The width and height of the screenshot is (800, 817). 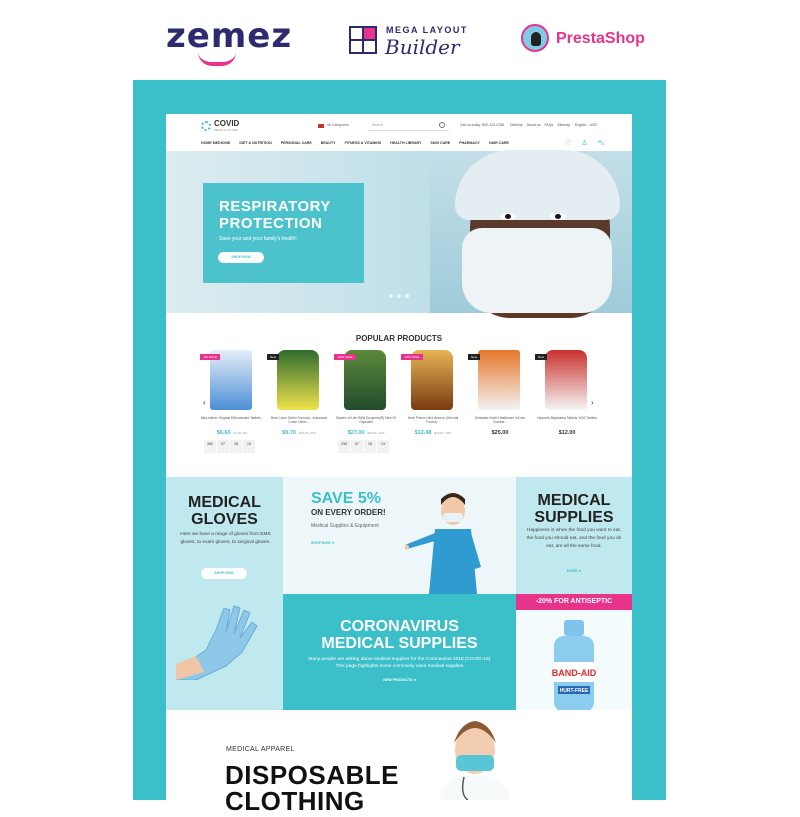 I want to click on hero-shop-now-button: SHOP NOW, so click(x=241, y=257).